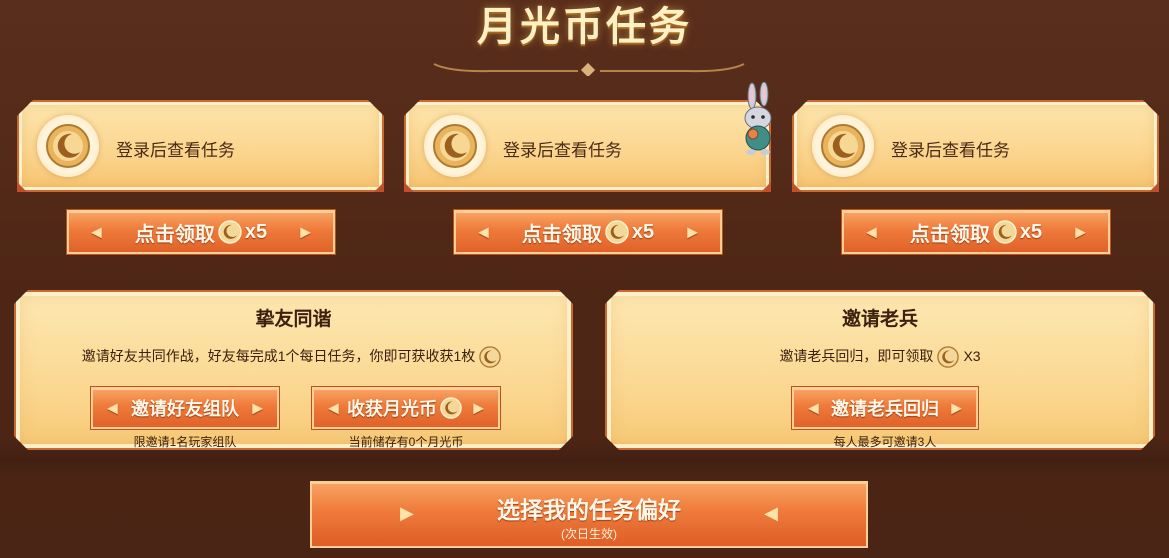 This screenshot has height=558, width=1169. I want to click on collect-label: 收获月光币, so click(392, 409).